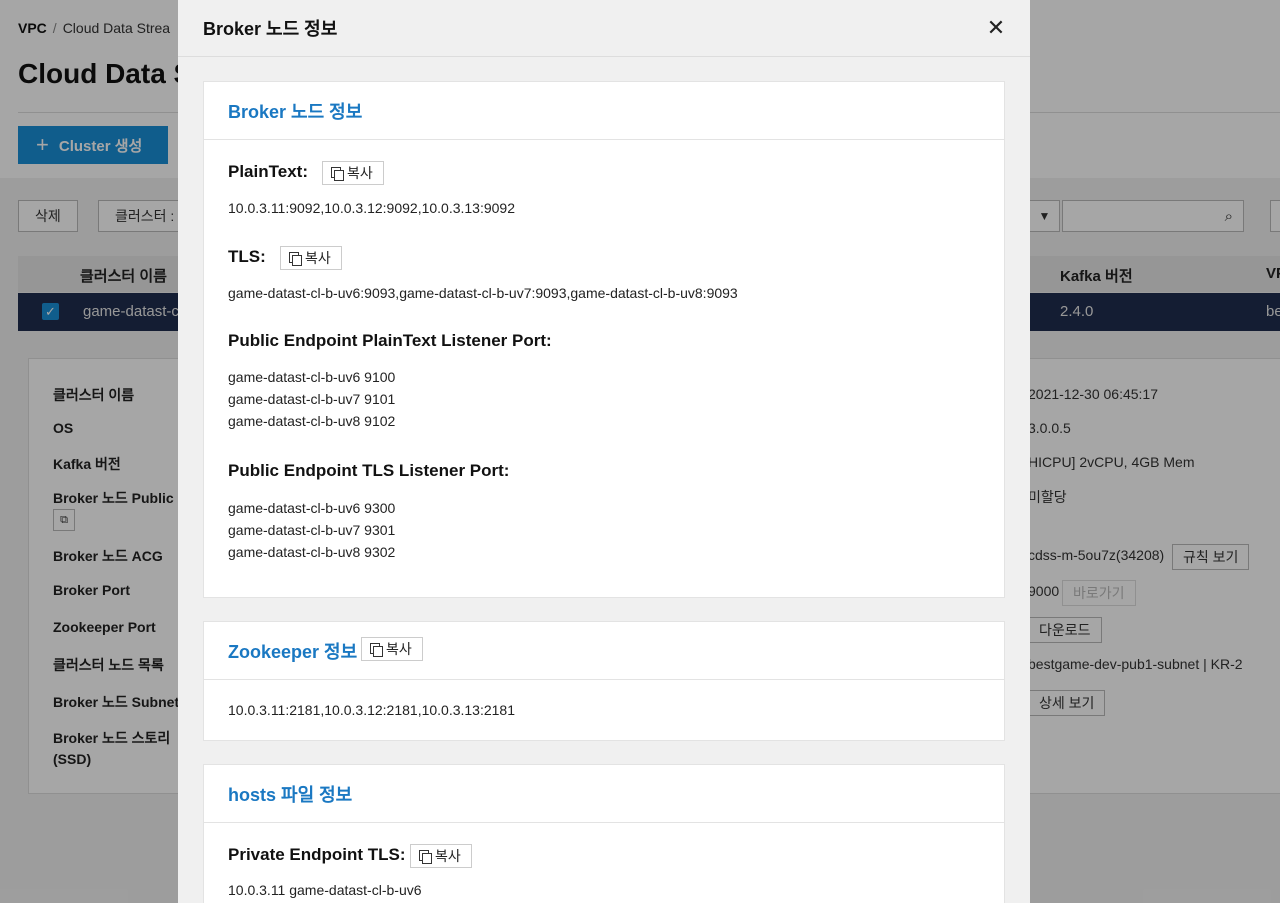 Image resolution: width=1280 pixels, height=903 pixels. Describe the element at coordinates (604, 794) in the screenshot. I see `card-header: hosts 파일 정보` at that location.